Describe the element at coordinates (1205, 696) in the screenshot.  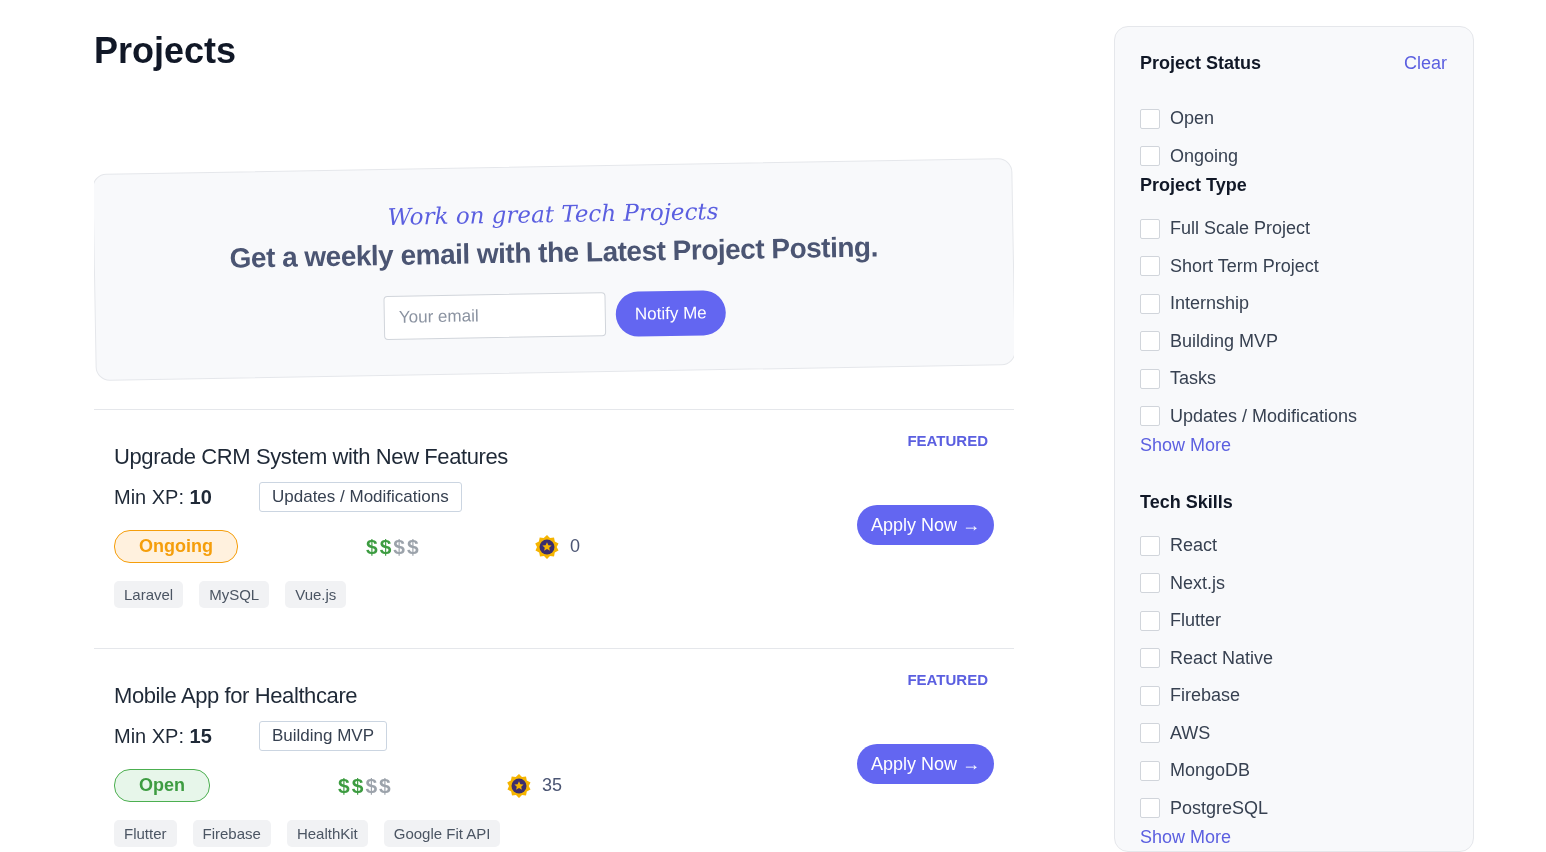
I see `filter-option-label: Firebase` at that location.